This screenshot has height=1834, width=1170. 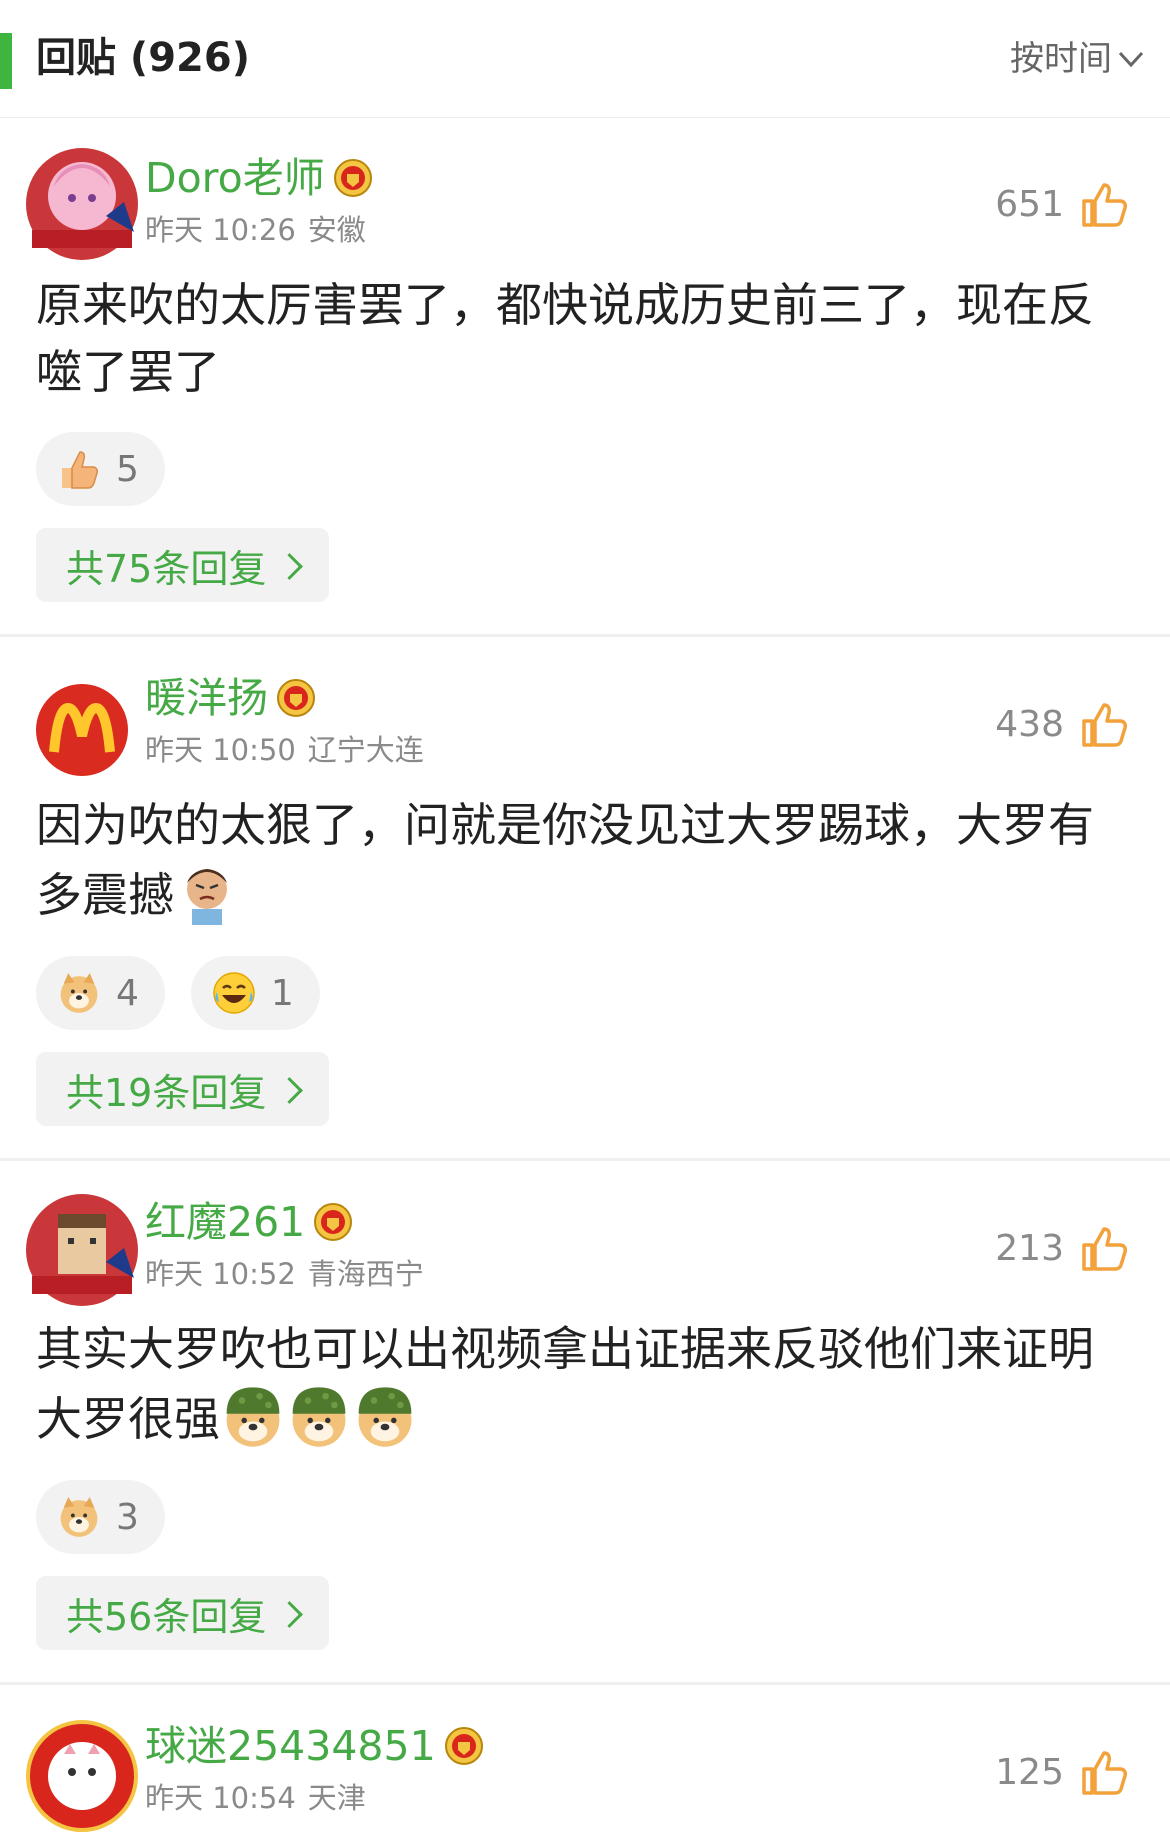 I want to click on comment-meta: 昨天 10:52 青海西宁, so click(x=284, y=1274).